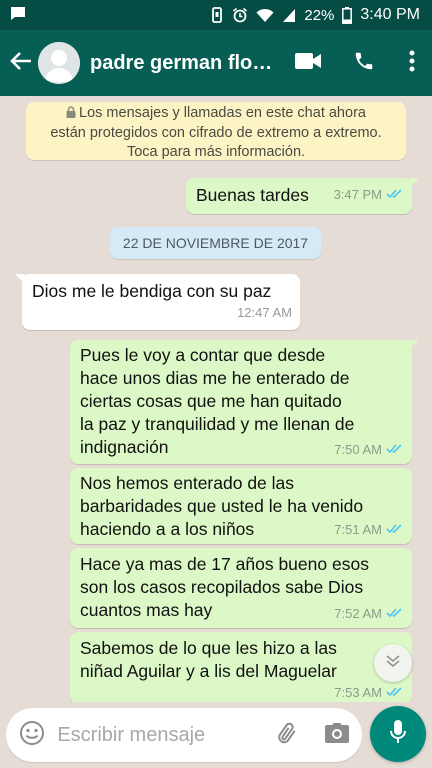 Image resolution: width=432 pixels, height=768 pixels. I want to click on date-divider: 22 DE NOVIEMBRE DE 2017, so click(215, 243).